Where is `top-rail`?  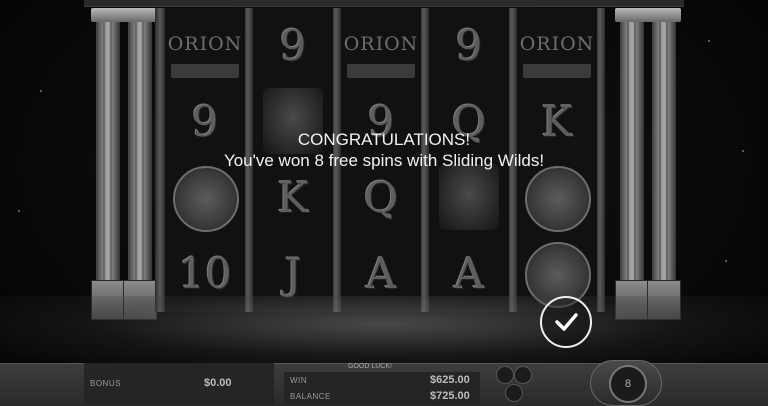
top-rail is located at coordinates (384, 3).